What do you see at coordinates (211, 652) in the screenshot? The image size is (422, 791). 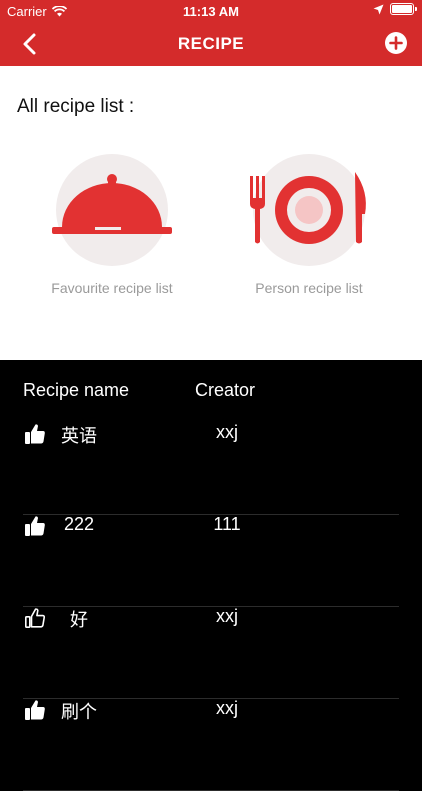 I see `table-row: 好 xxj` at bounding box center [211, 652].